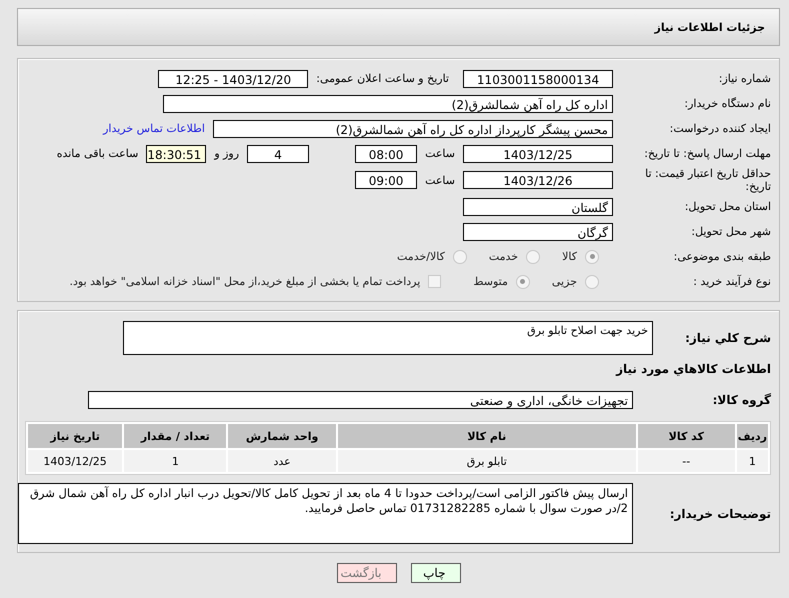 Image resolution: width=789 pixels, height=598 pixels. I want to click on buyer-notes-field: ارسال پیش فاکتور الزامی است/پرداخت حدودا تا 4 ماه بعد از تحویل کامل کالا/تحویل درب انبار اداره کل راه آهن شمال شرق 2/در صورت سوال با شماره 01731282285 تماس حاصل فرمایید., so click(325, 513).